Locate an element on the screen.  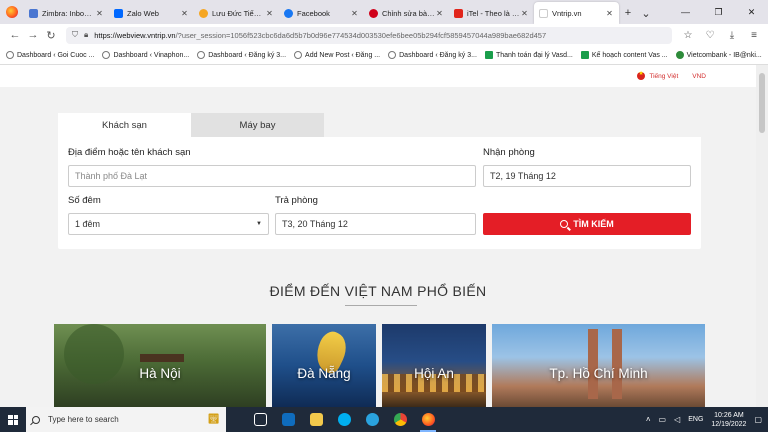
page-scrollbar is located at coordinates (762, 236).